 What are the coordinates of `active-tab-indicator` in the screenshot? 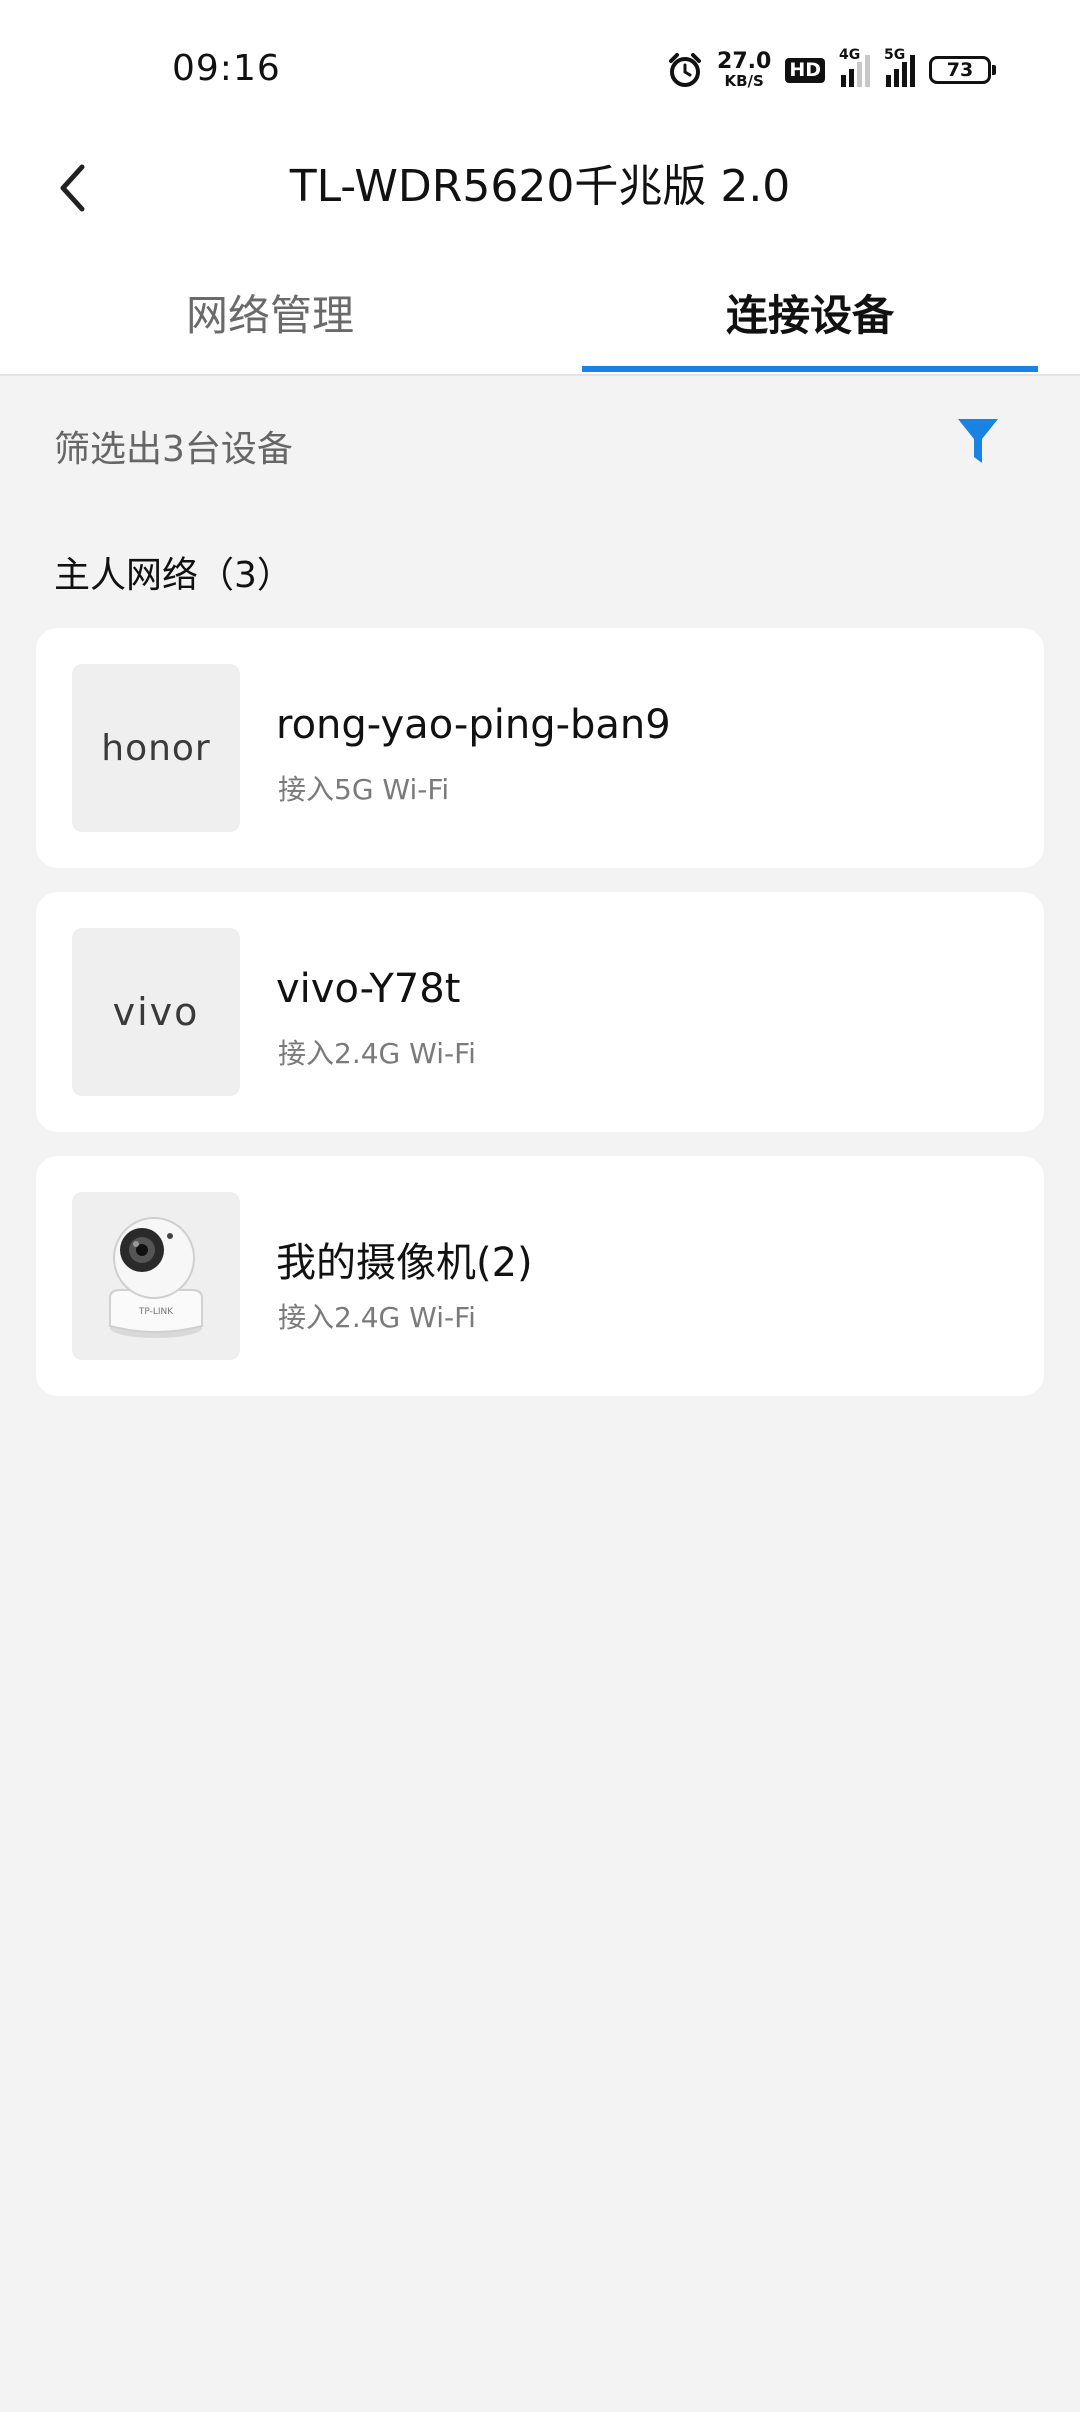 It's located at (810, 369).